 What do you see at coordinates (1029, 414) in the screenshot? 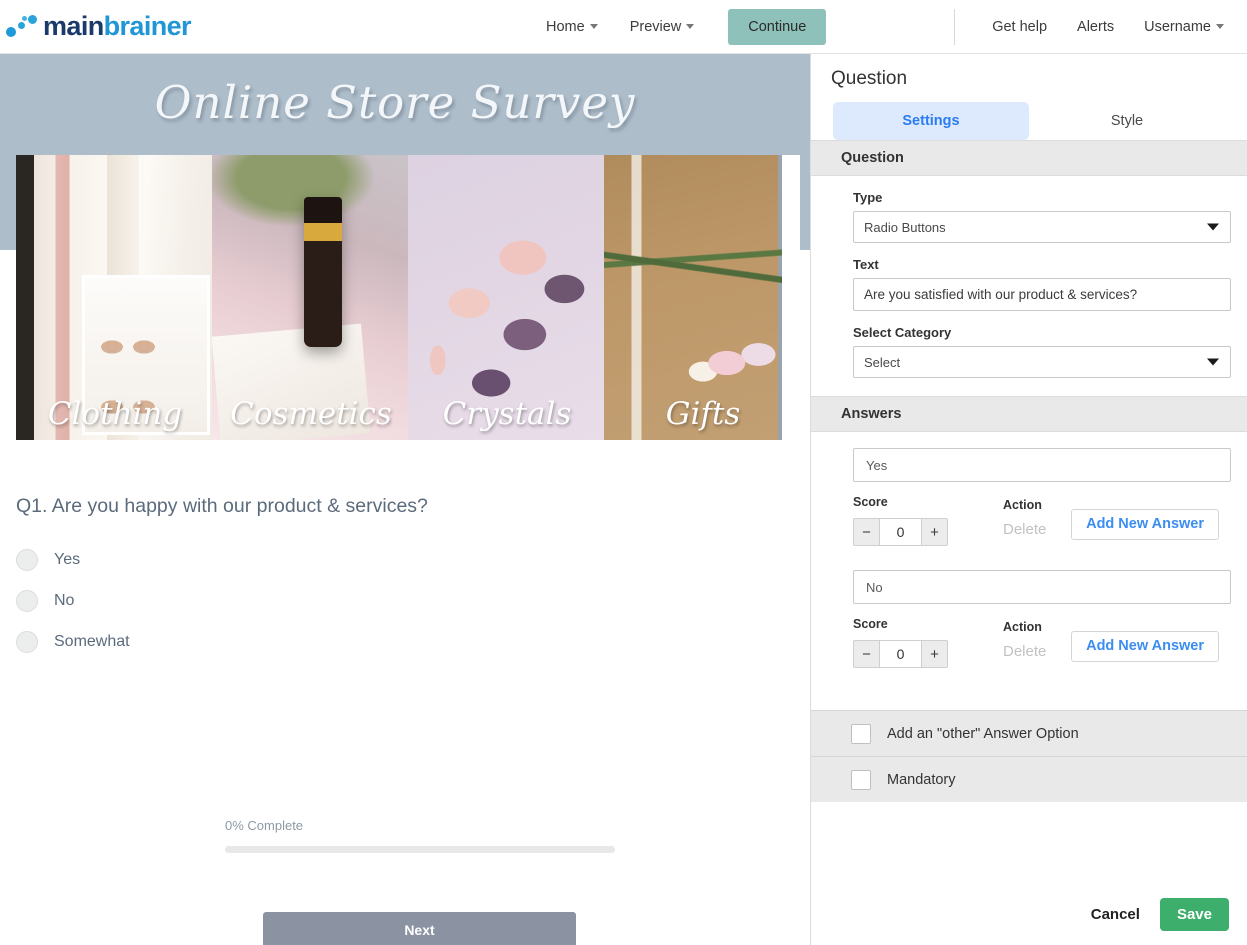
I see `section-header-answers: Answers` at bounding box center [1029, 414].